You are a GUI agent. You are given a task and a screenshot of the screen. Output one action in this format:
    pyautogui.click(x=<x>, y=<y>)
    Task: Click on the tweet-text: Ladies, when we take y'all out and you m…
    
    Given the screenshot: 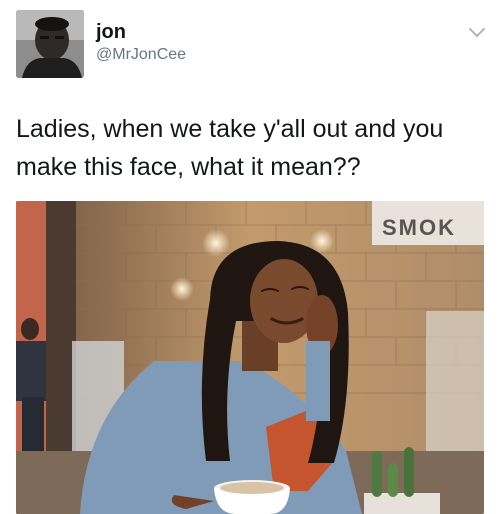 What is the action you would take?
    pyautogui.click(x=230, y=148)
    